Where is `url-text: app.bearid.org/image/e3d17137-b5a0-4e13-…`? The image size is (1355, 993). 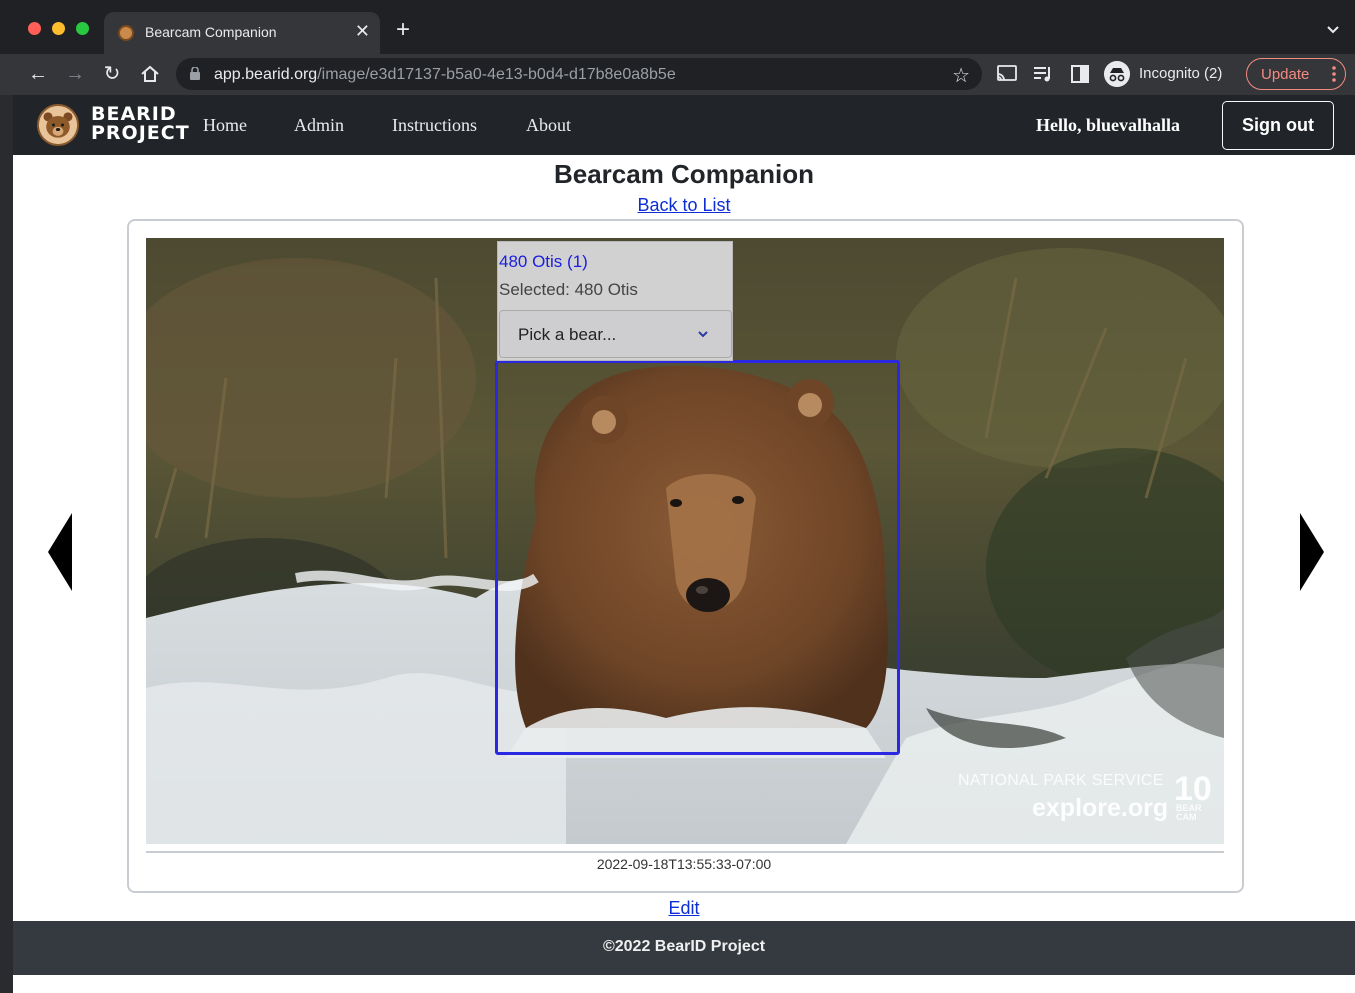
url-text: app.bearid.org/image/e3d17137-b5a0-4e13-… is located at coordinates (445, 74).